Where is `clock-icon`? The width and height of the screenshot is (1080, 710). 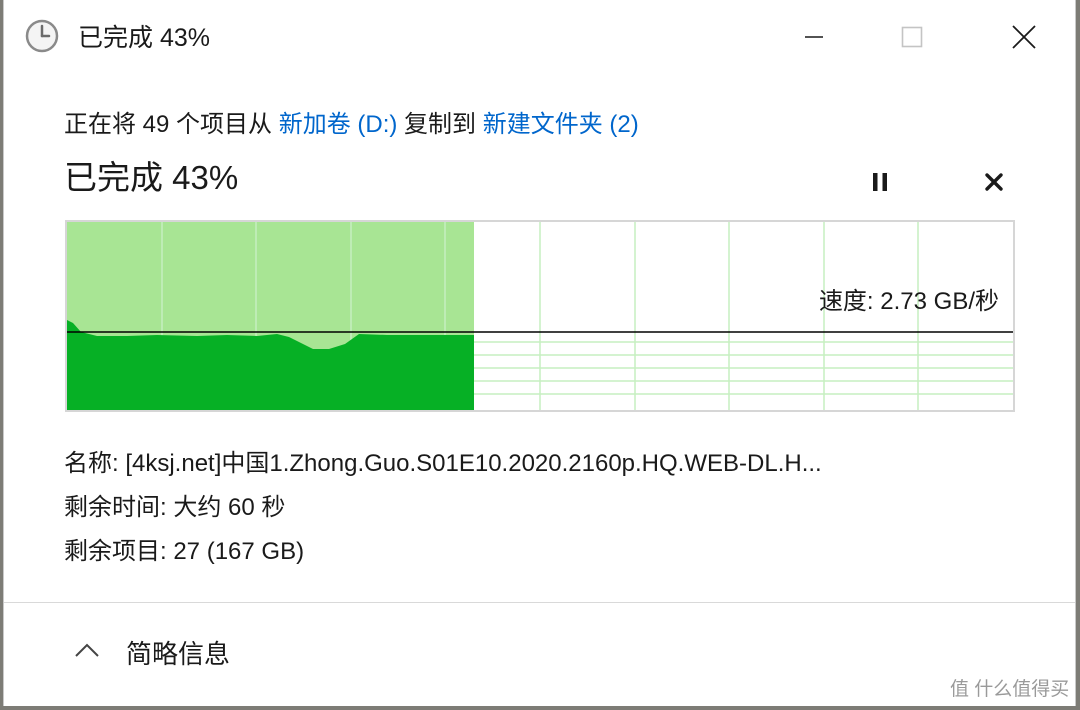
clock-icon is located at coordinates (42, 36).